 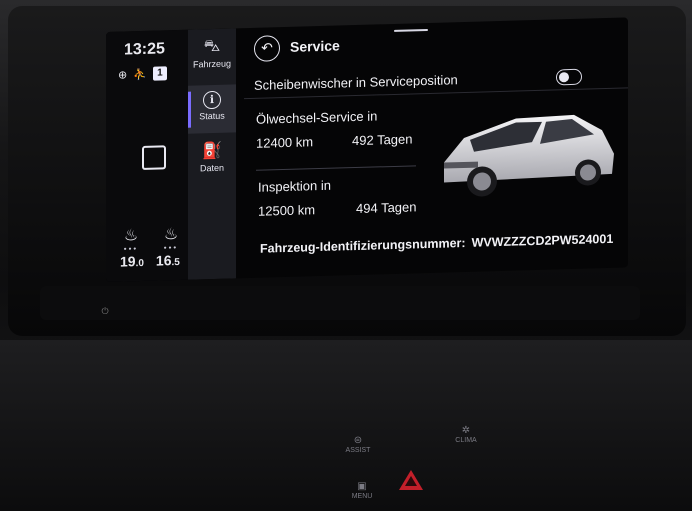 What do you see at coordinates (151, 239) in the screenshot?
I see `seat-heating: ♨ ••• ♨ •••` at bounding box center [151, 239].